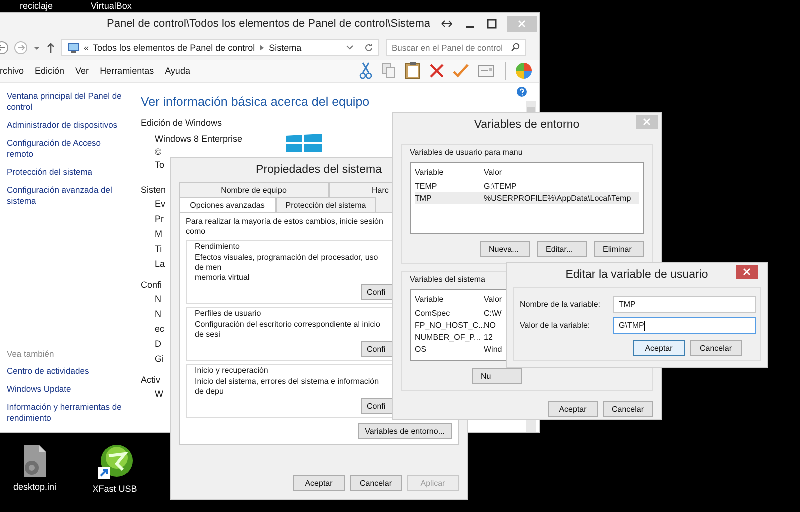 This screenshot has width=800, height=512. I want to click on group-title: Variables de usuario para manu, so click(466, 152).